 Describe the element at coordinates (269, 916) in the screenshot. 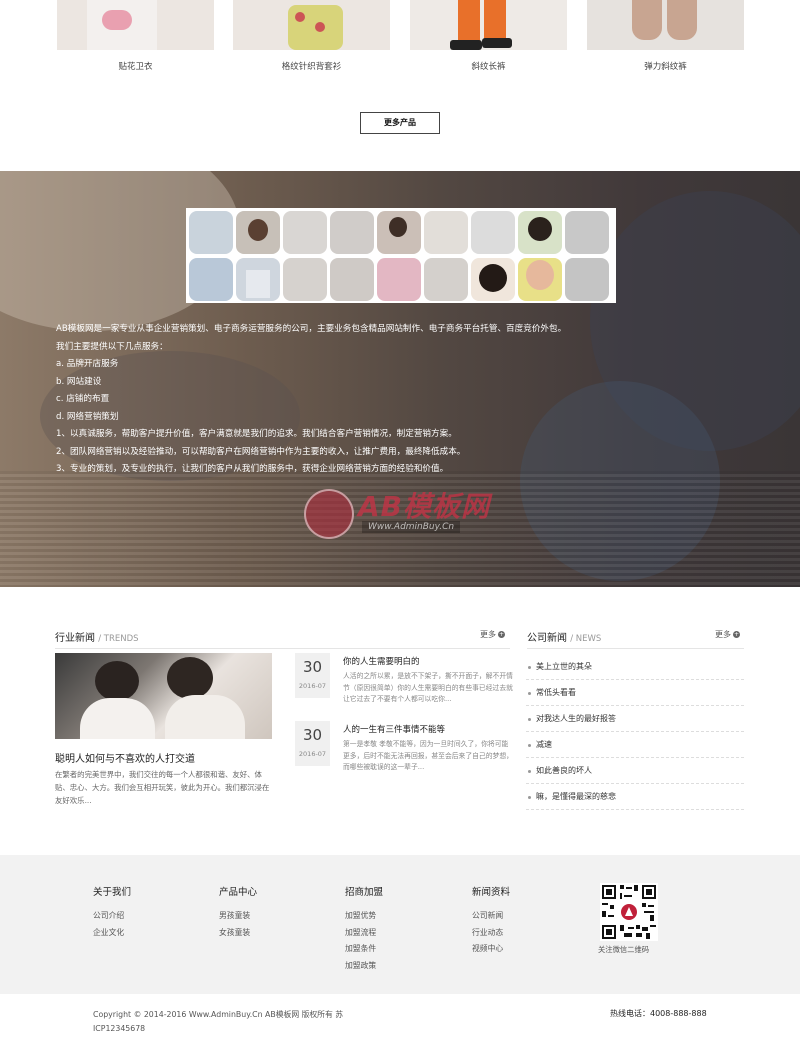

I see `footer-link: 男孩童装` at that location.